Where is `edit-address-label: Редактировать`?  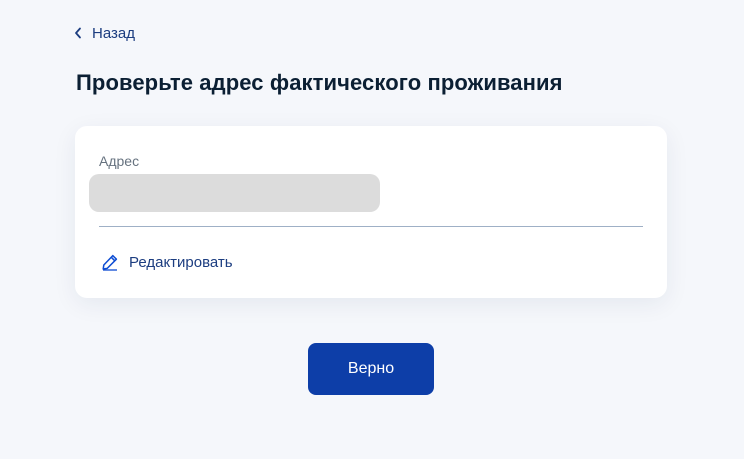
edit-address-label: Редактировать is located at coordinates (181, 262).